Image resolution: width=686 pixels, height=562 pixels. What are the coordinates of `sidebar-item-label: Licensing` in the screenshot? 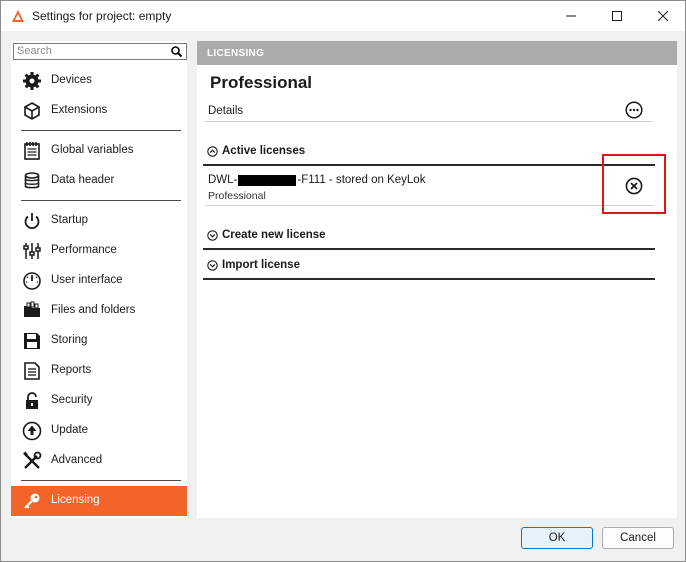 It's located at (75, 500).